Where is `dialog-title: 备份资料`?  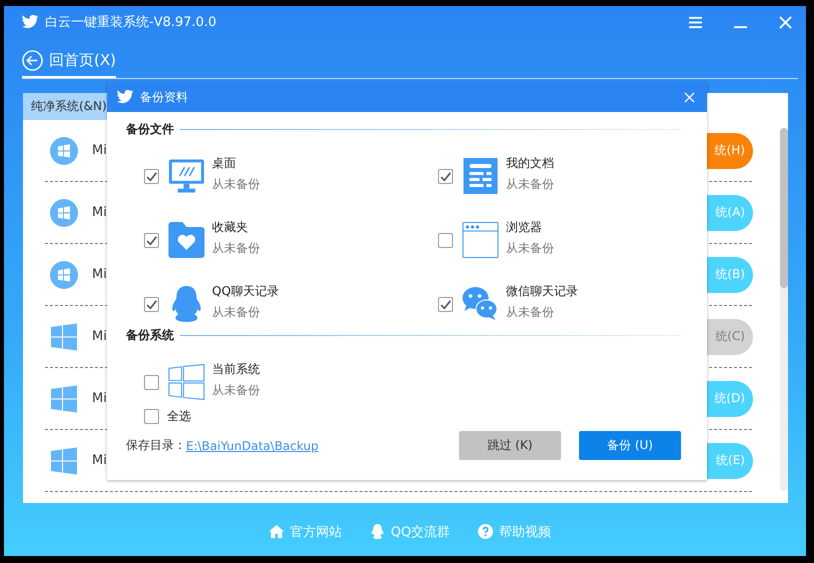 dialog-title: 备份资料 is located at coordinates (164, 97).